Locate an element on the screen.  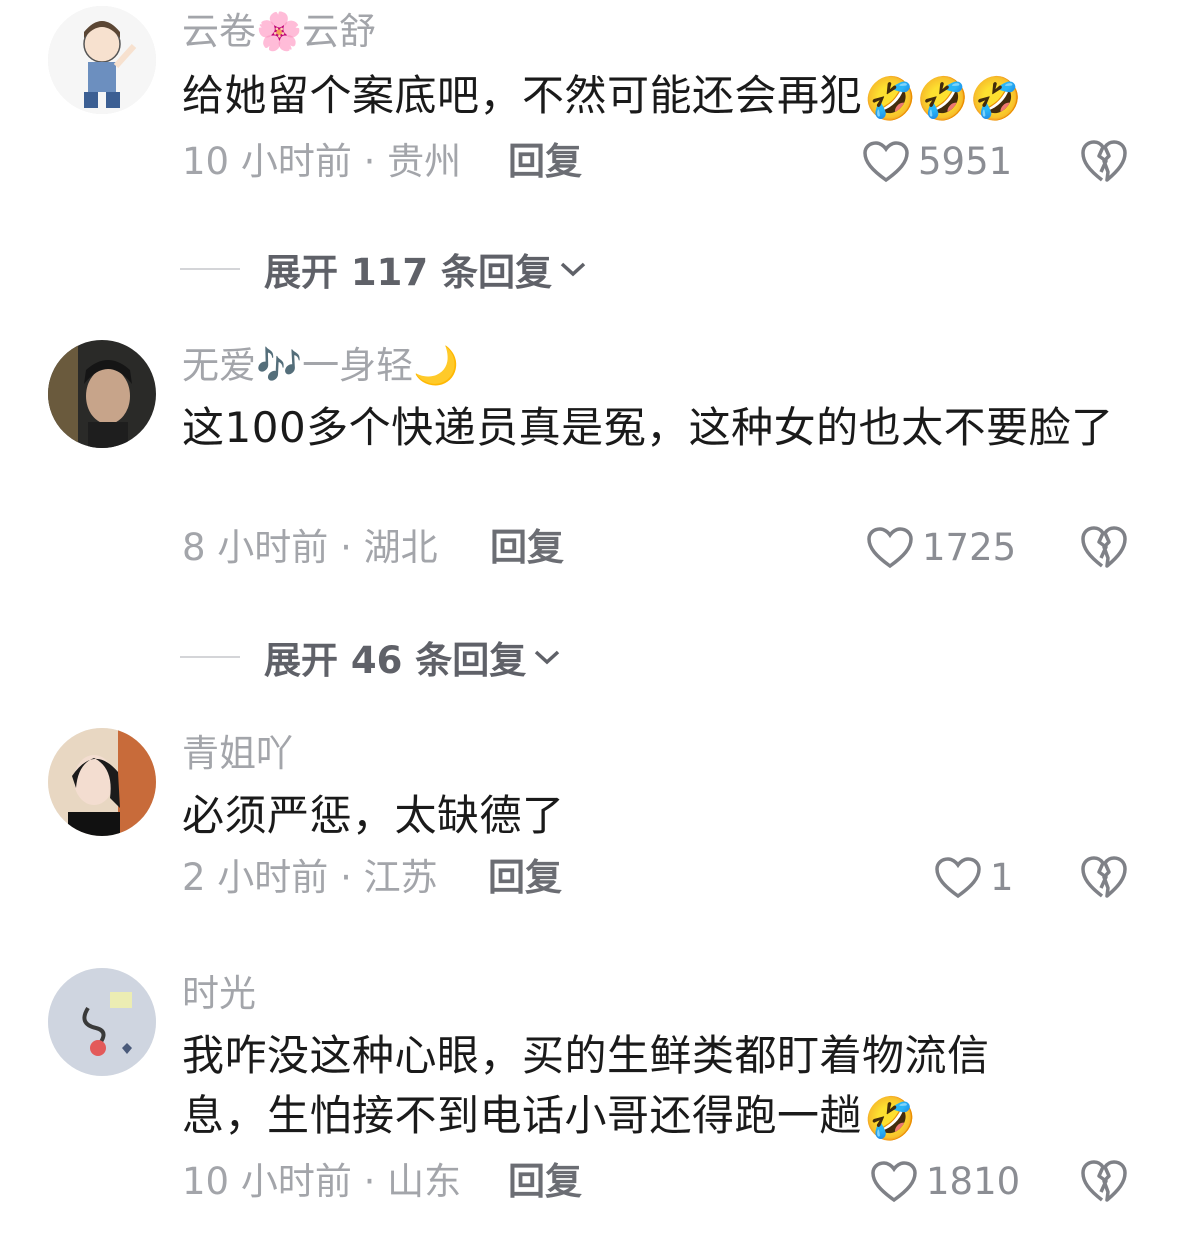
expand-replies-button: 展开 117 条回复 is located at coordinates (384, 269).